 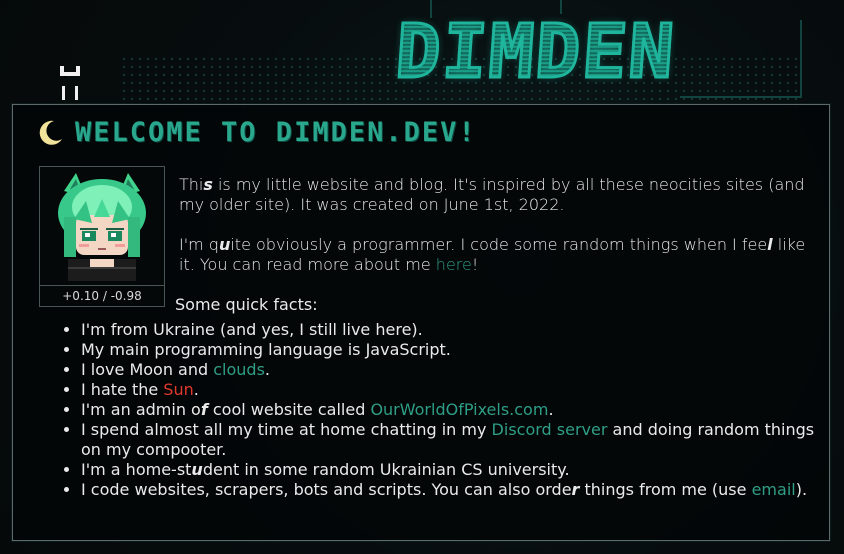 I want to click on rating-score: +0.10 / -0.98, so click(x=102, y=296).